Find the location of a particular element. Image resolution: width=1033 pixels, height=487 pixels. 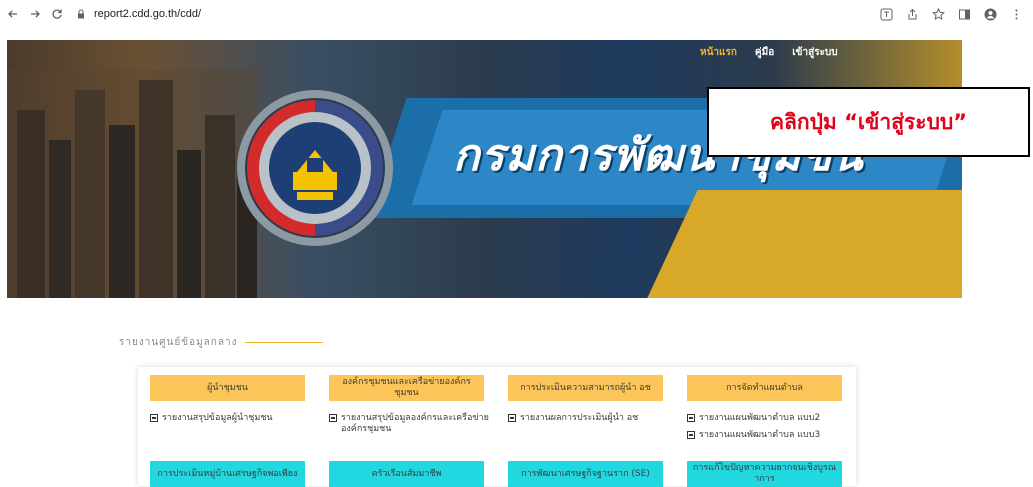

category-button-poverty-solving: การแก้ไขปัญหาความยากจนเชิงบูรณาการ is located at coordinates (764, 474).